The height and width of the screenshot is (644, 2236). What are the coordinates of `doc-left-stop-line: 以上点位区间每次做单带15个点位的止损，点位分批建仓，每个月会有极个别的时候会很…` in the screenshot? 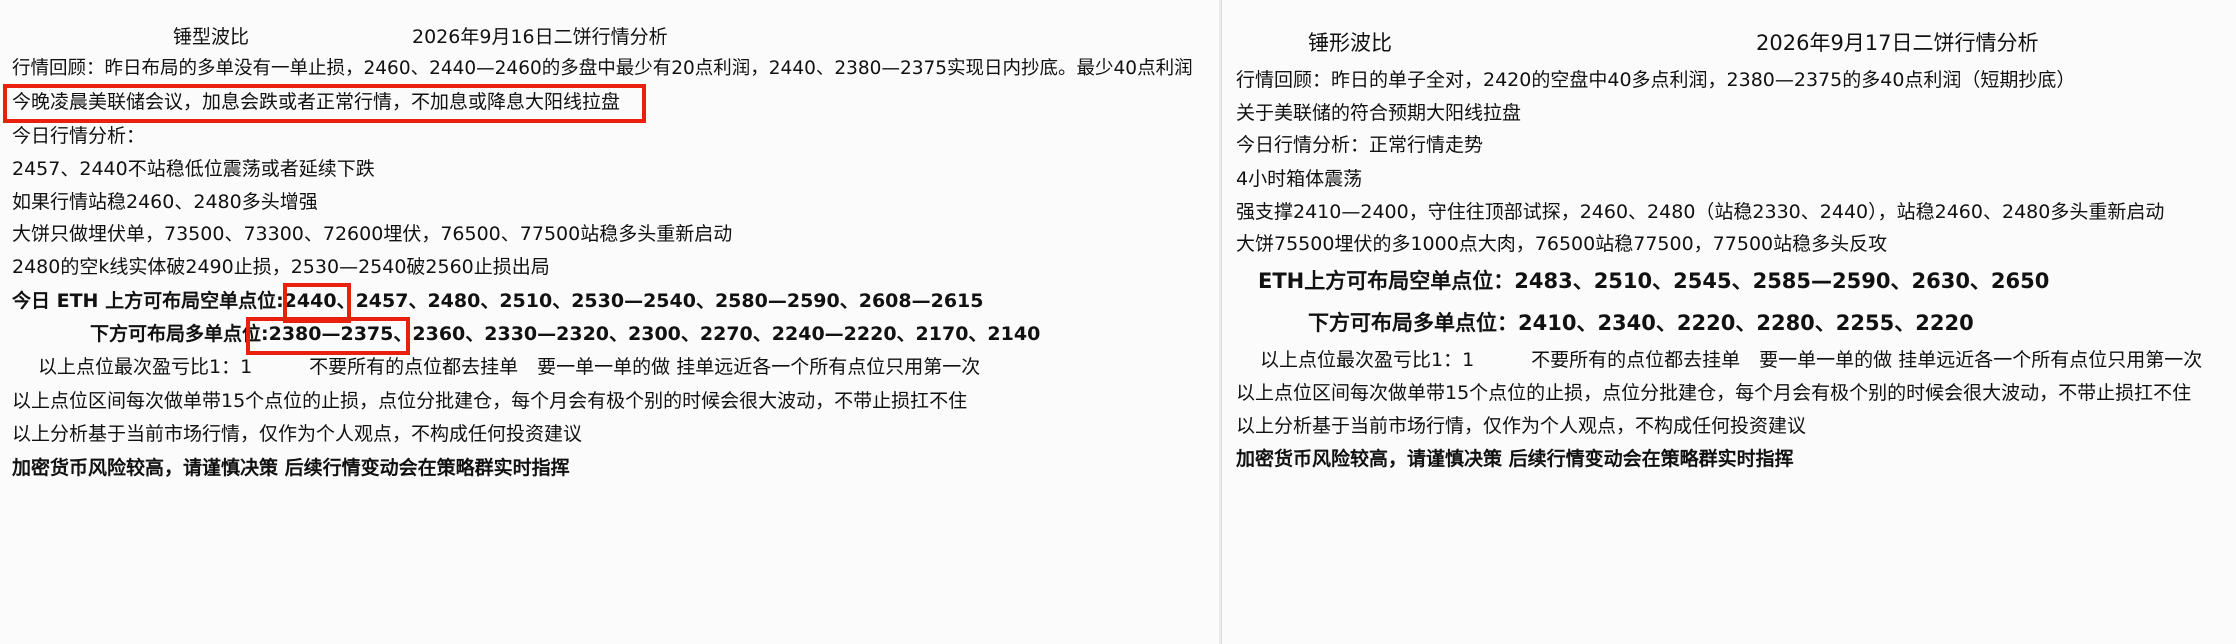 It's located at (490, 401).